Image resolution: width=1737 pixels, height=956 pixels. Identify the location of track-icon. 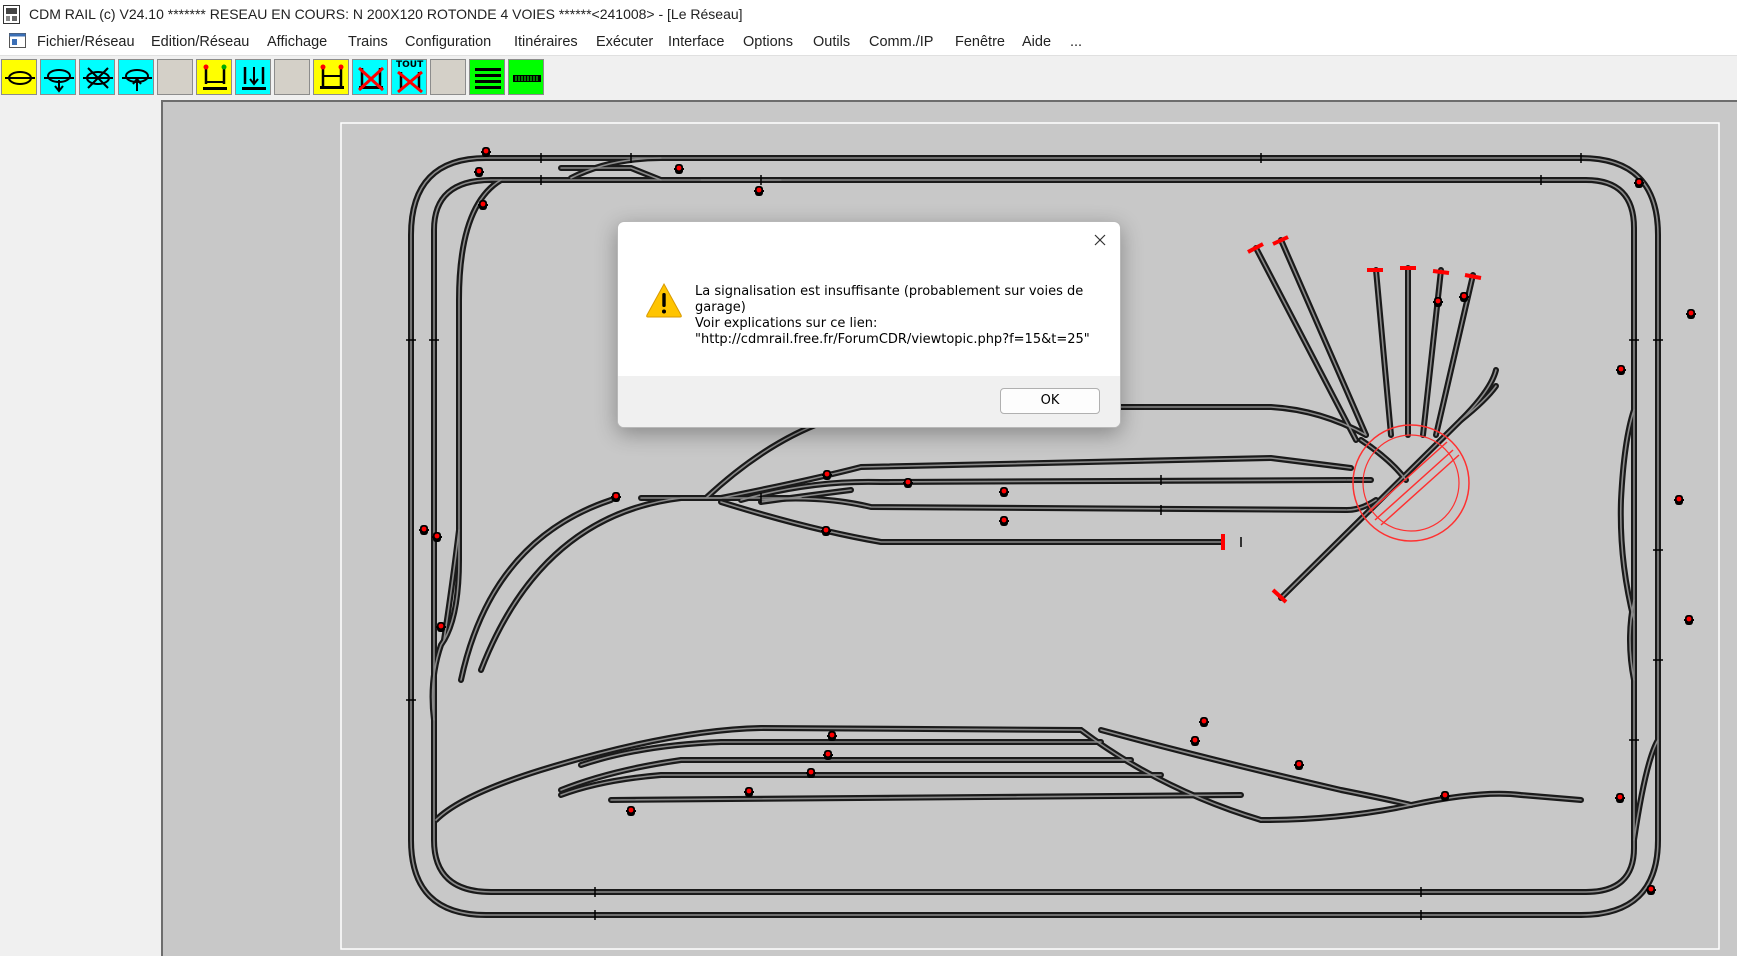
(527, 78).